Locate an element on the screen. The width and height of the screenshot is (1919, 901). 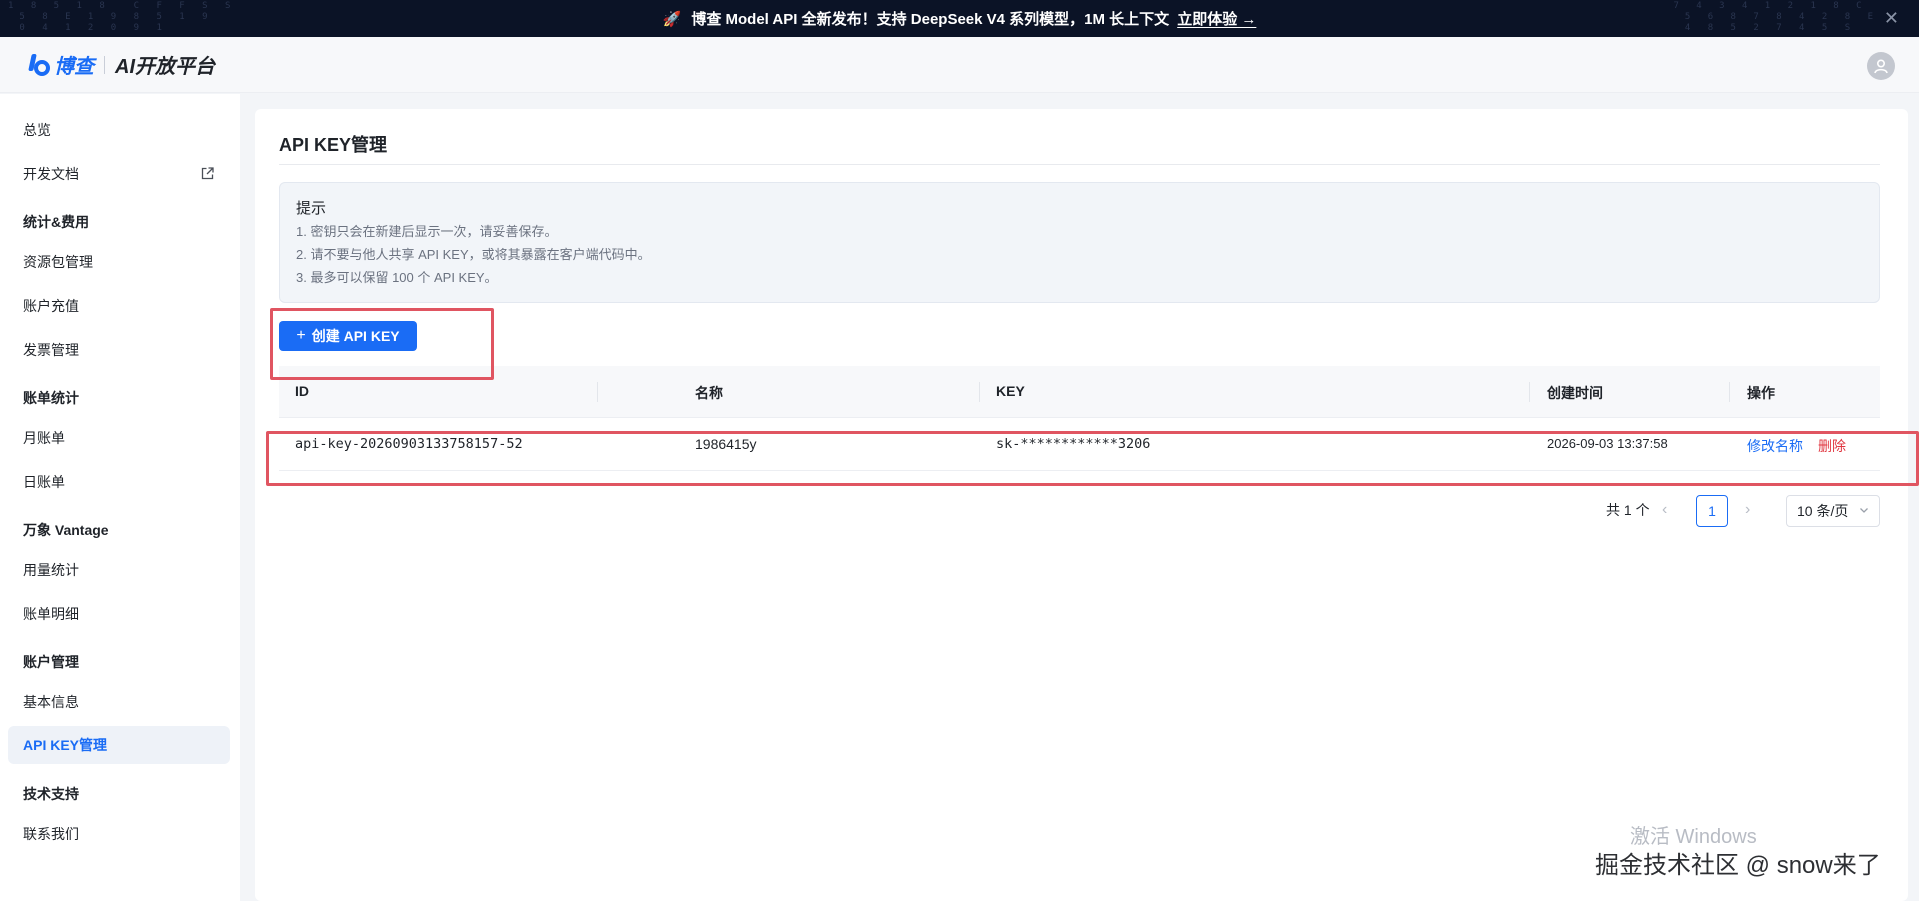
sidebar-item-label: 月账单 is located at coordinates (44, 438).